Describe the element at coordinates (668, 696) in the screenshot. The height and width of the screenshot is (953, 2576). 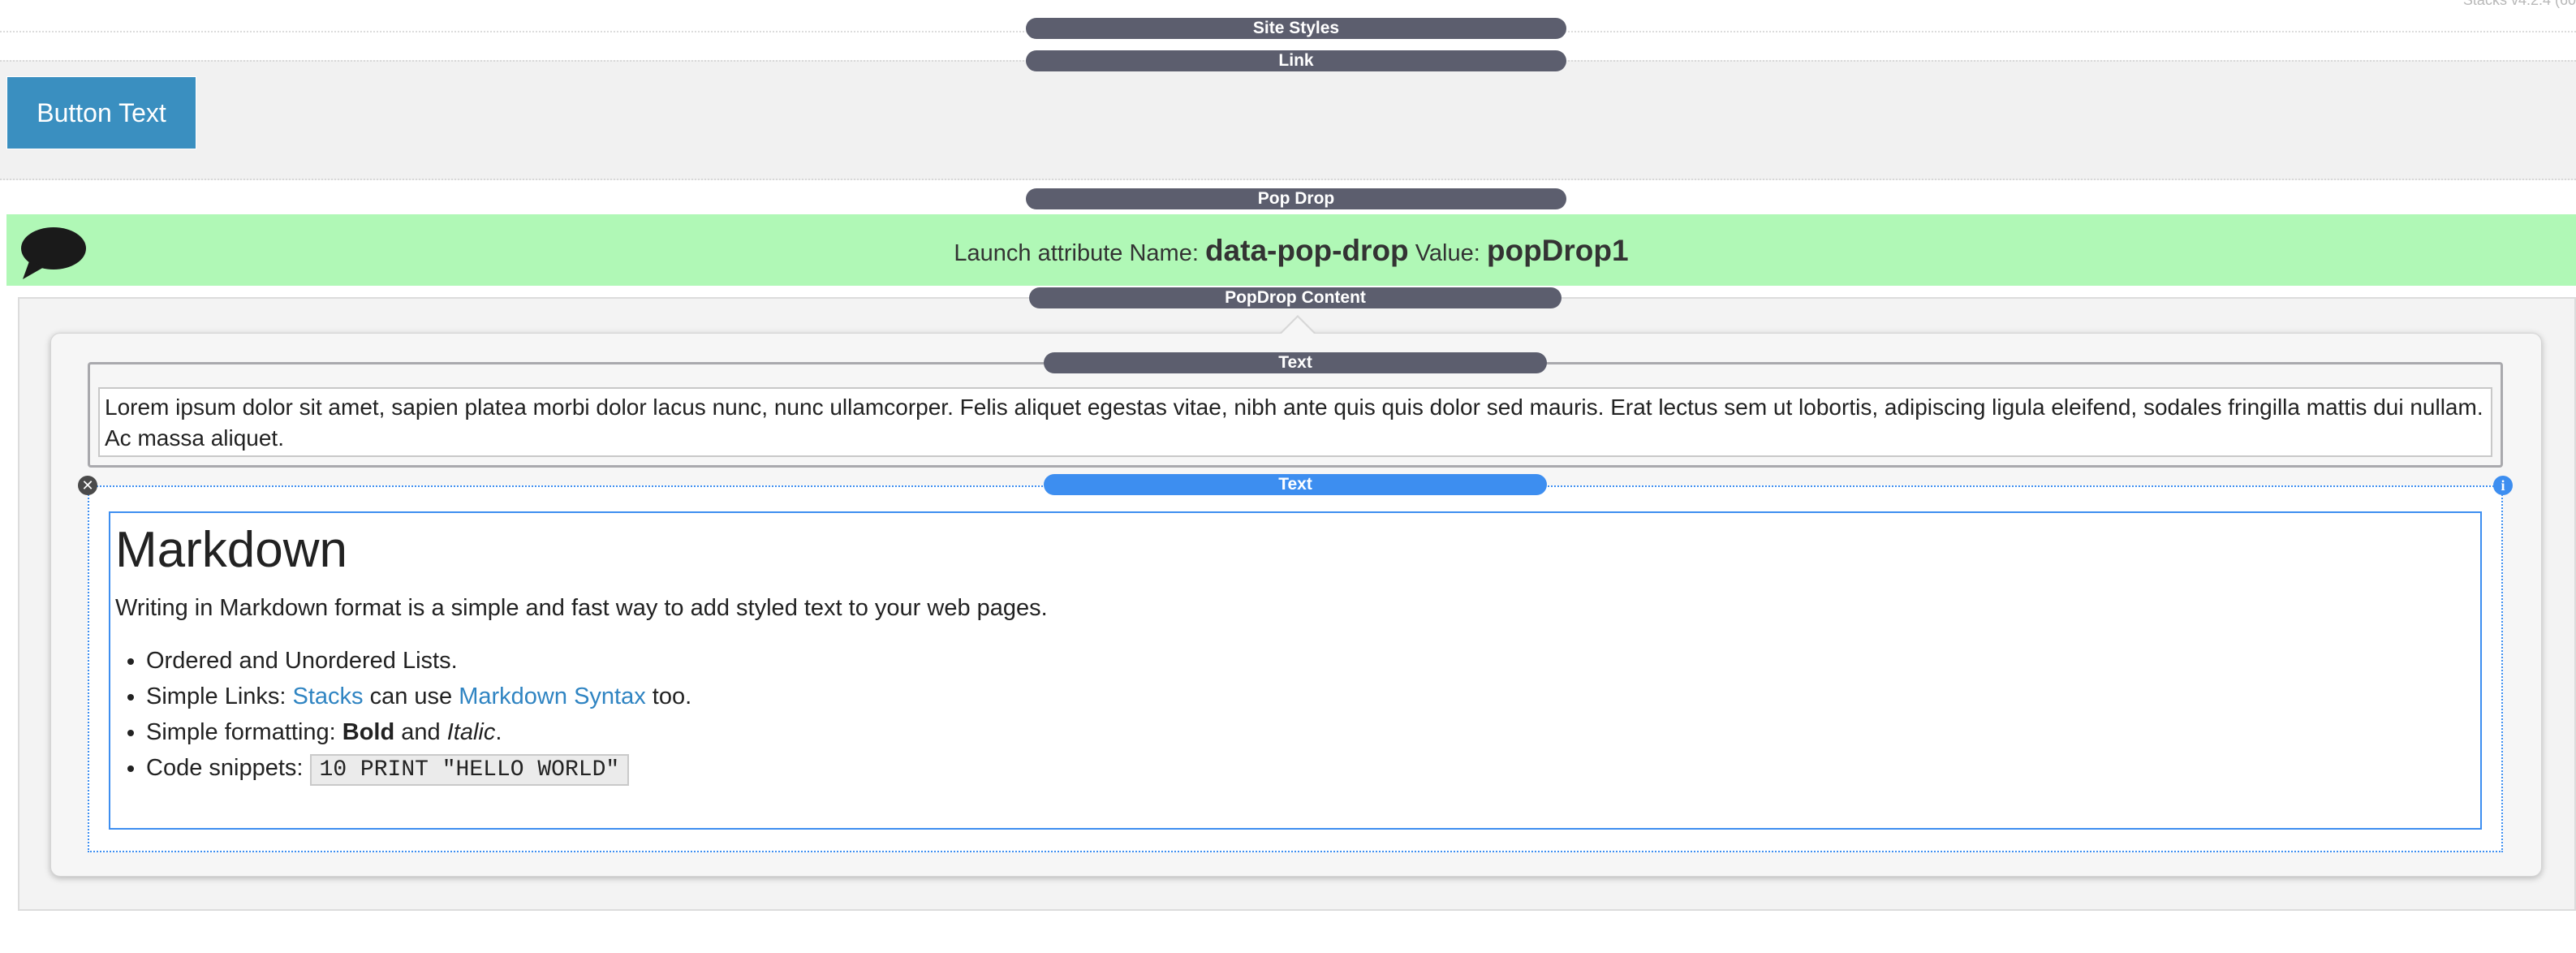
I see `list-item-text: too.` at that location.